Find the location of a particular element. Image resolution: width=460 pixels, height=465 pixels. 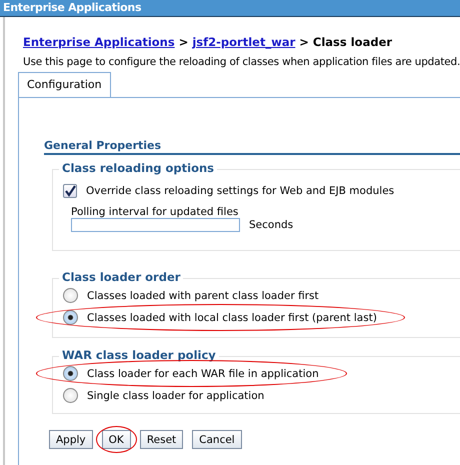

breadcrumb-current: Class loader is located at coordinates (352, 42).